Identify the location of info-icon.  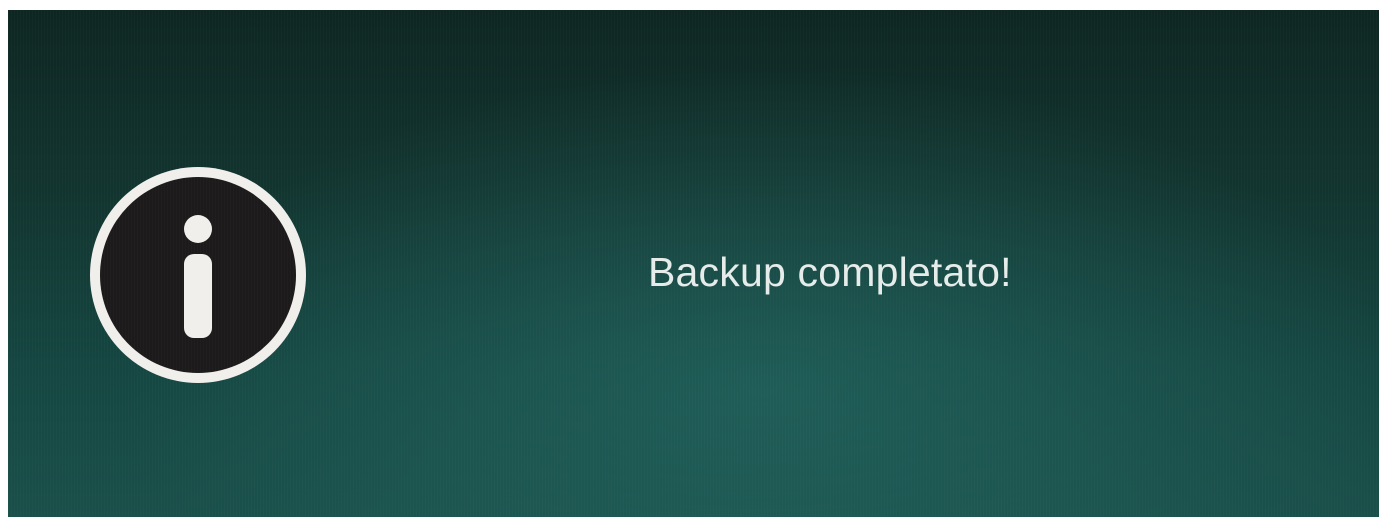
(198, 275).